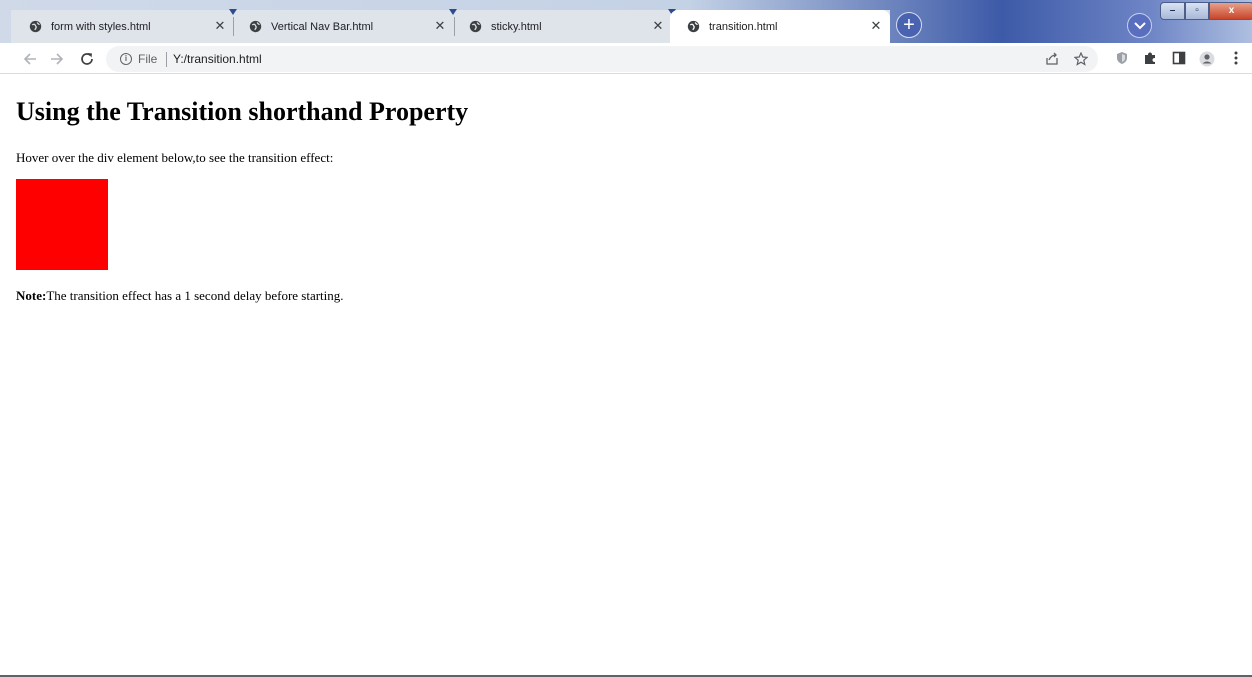 The height and width of the screenshot is (677, 1252). What do you see at coordinates (1197, 11) in the screenshot?
I see `maximize-button: ▫` at bounding box center [1197, 11].